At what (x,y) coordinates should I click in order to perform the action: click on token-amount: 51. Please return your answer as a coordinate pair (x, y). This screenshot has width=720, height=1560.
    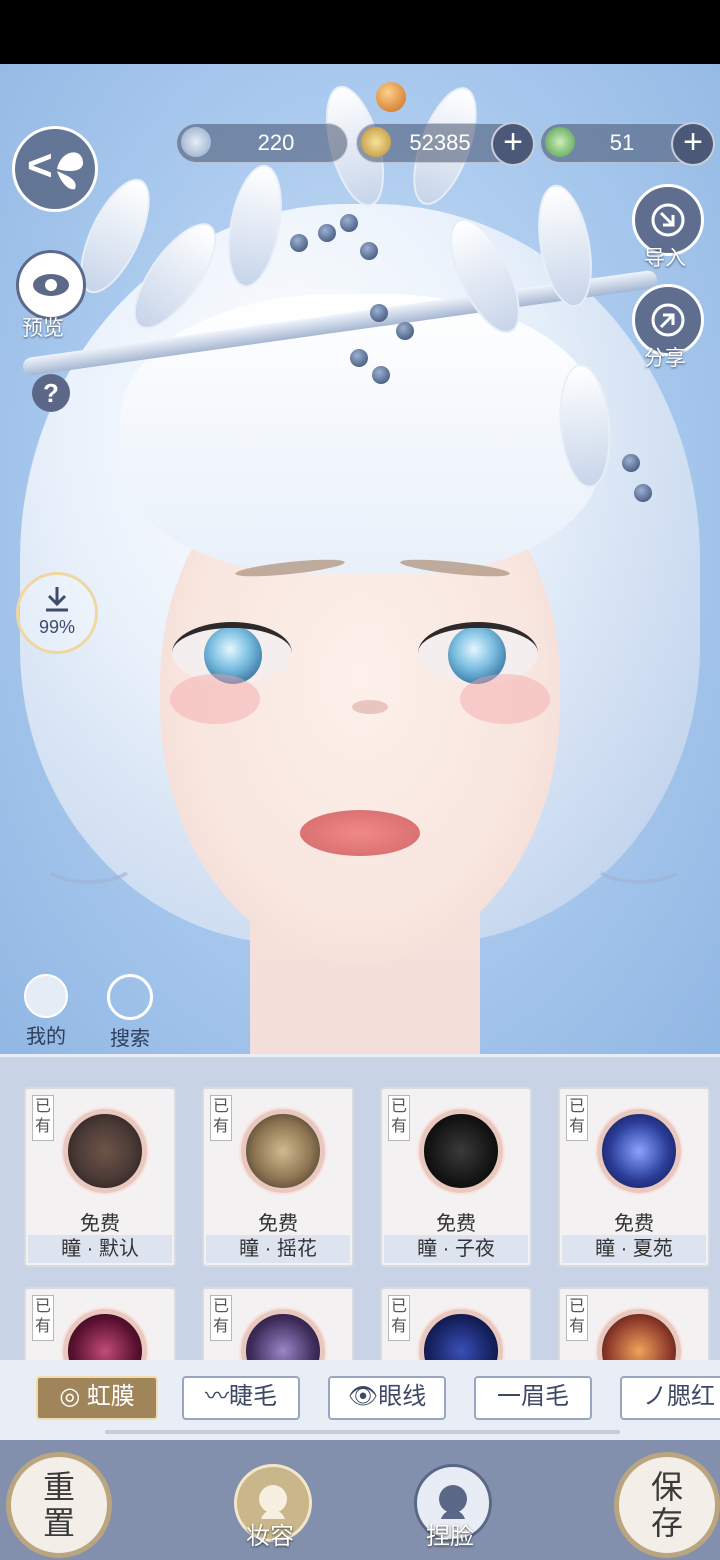
    Looking at the image, I should click on (622, 142).